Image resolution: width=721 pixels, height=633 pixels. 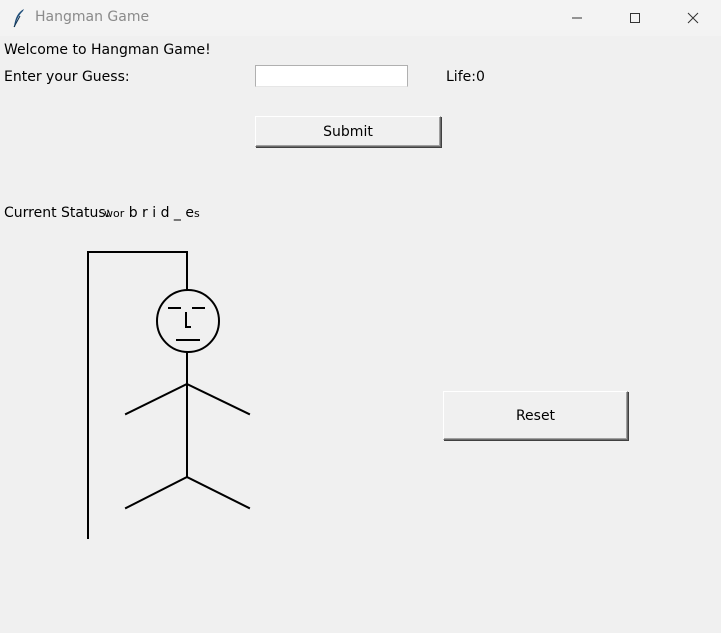 I want to click on reset-button: Reset, so click(x=535, y=415).